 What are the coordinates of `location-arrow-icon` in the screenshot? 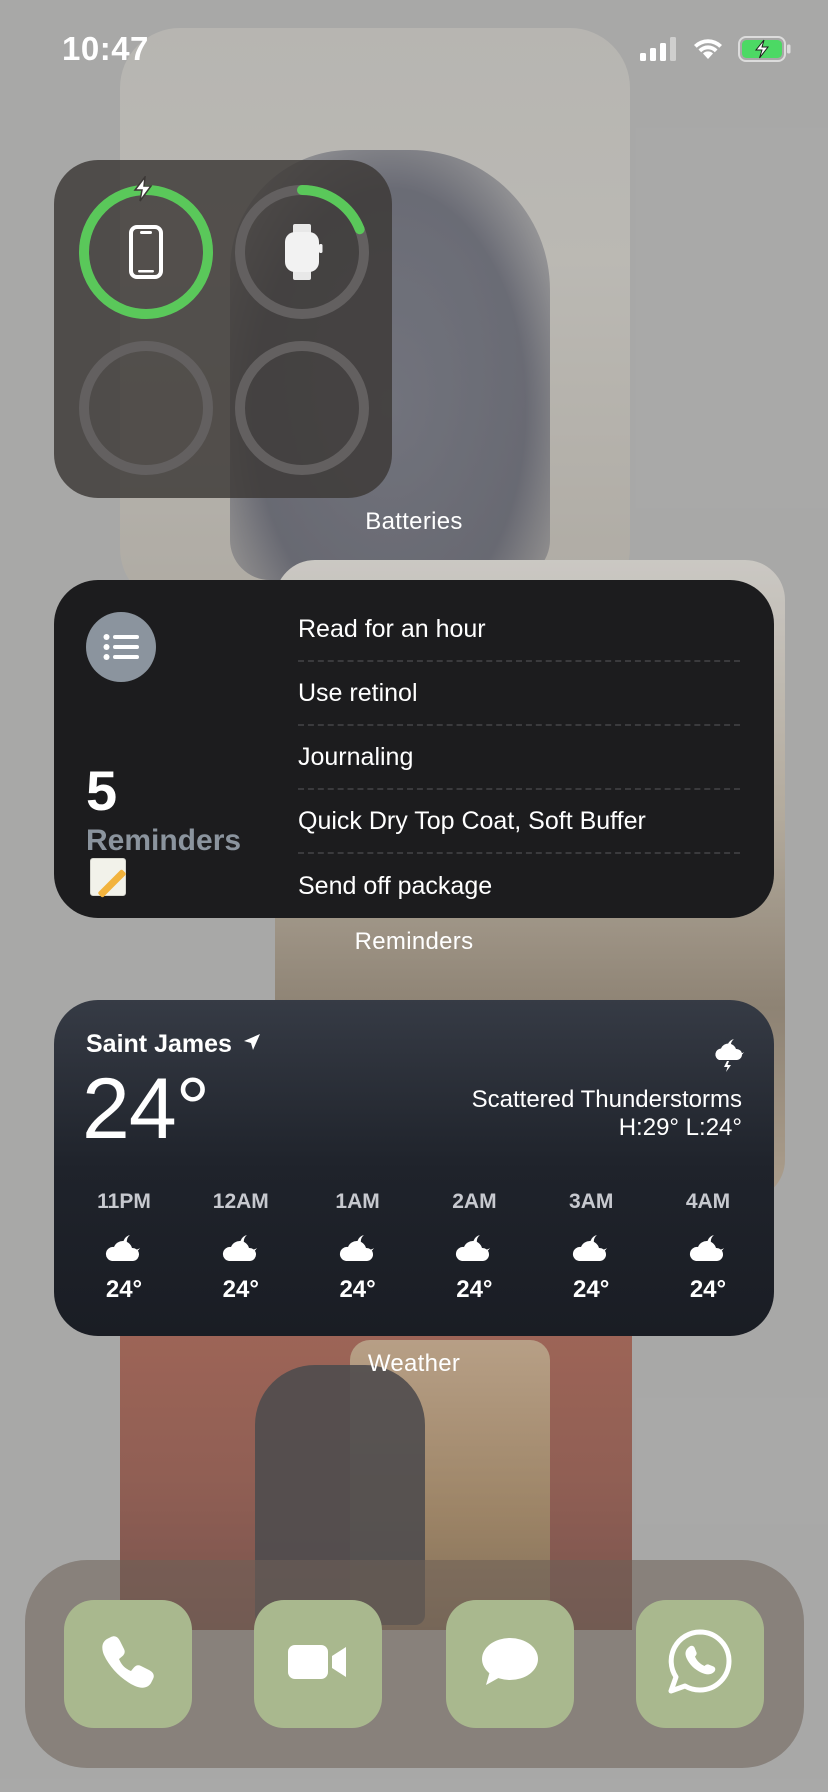 It's located at (252, 1044).